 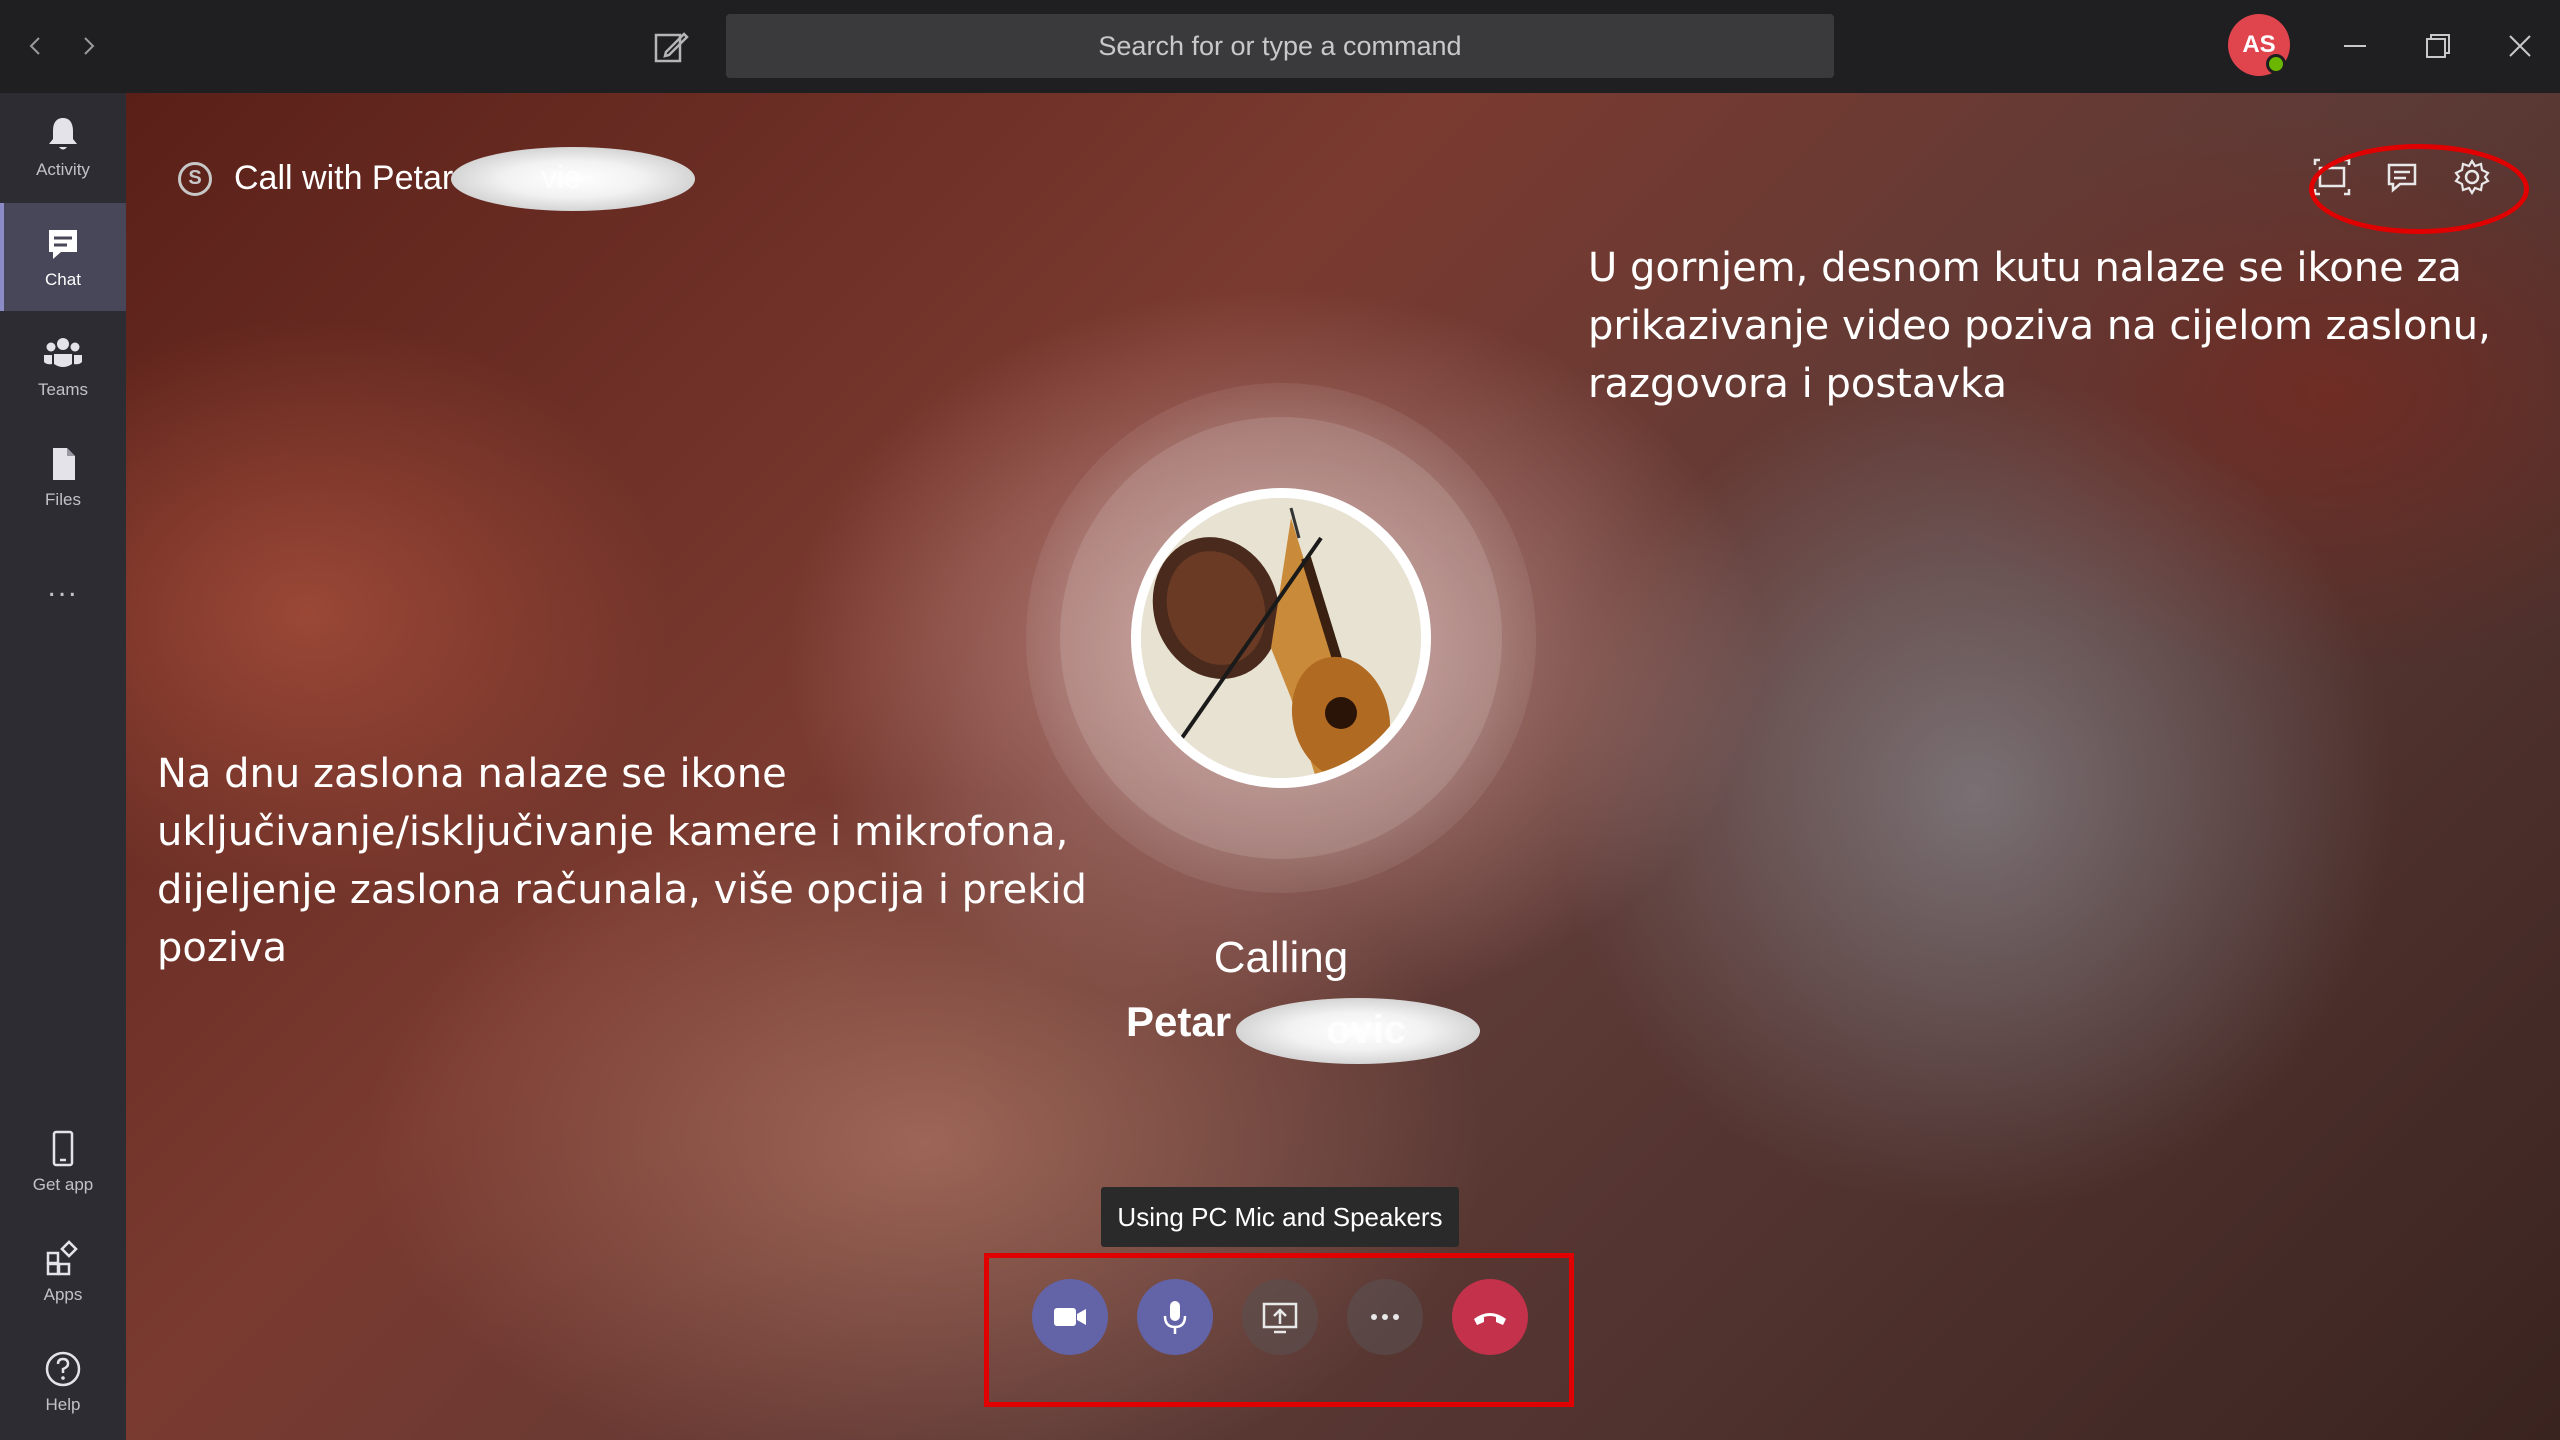 I want to click on title-bar: Search for or type a command AS, so click(x=1280, y=46).